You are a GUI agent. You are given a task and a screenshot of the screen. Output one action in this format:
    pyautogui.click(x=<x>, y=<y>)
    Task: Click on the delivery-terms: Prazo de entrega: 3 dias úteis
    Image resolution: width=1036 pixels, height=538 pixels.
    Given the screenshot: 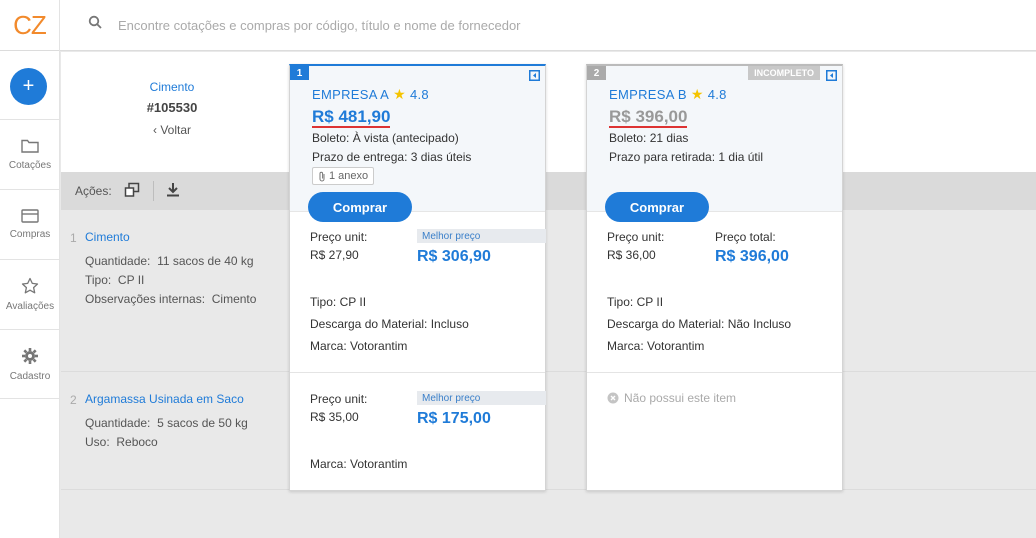 What is the action you would take?
    pyautogui.click(x=392, y=157)
    